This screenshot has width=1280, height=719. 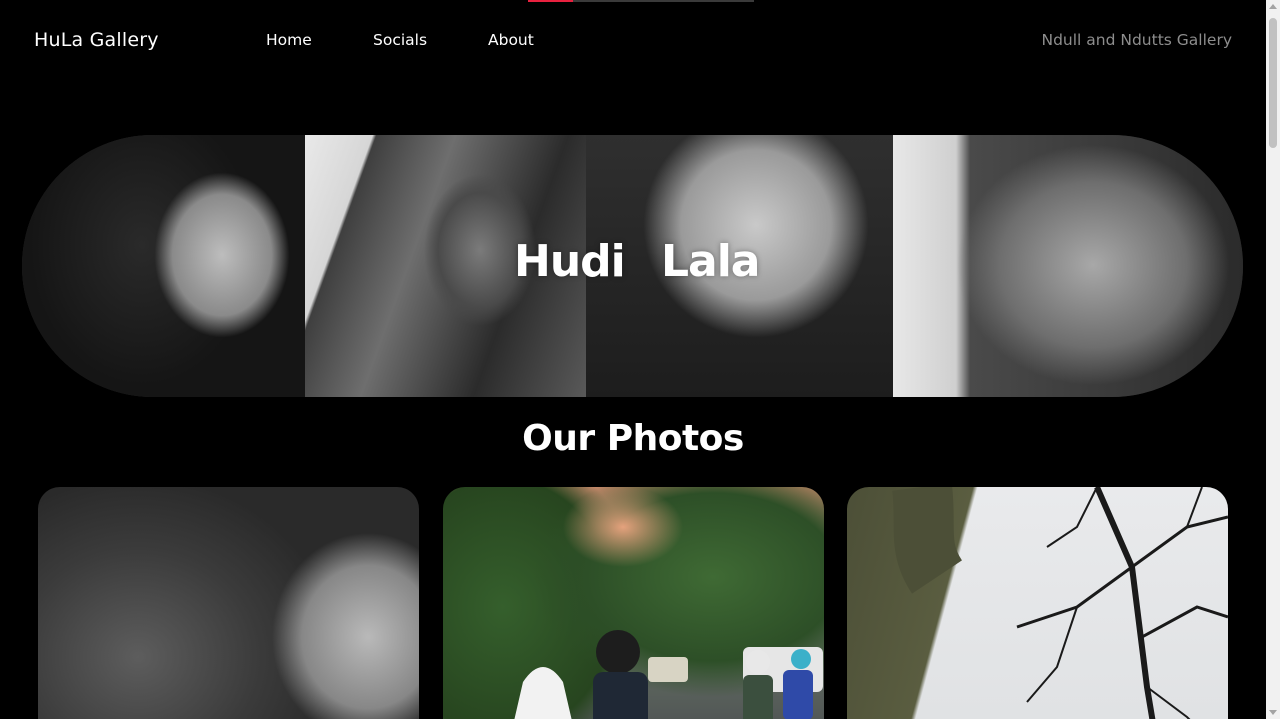 I want to click on site-tagline: Ndull and Ndutts Gallery, so click(x=1136, y=40).